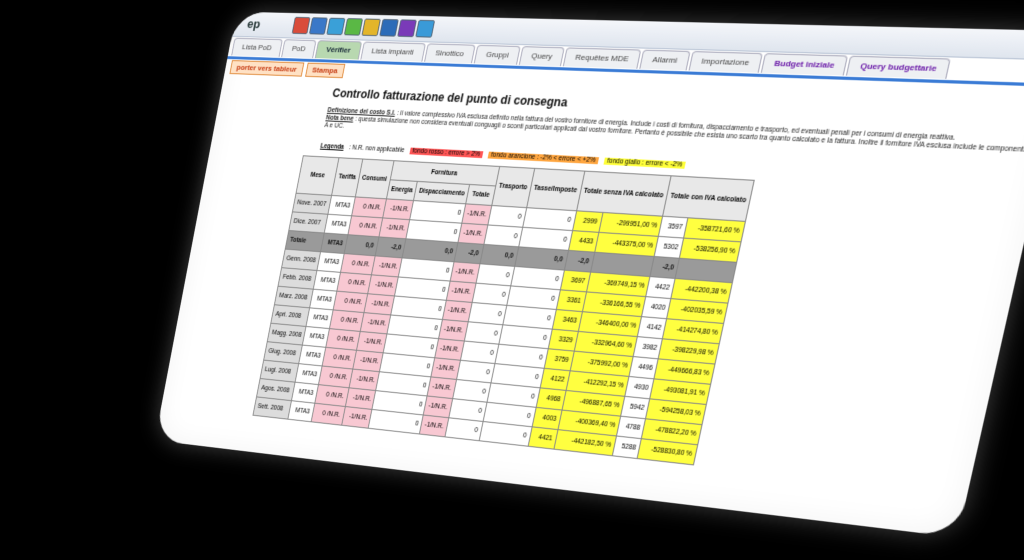  Describe the element at coordinates (725, 62) in the screenshot. I see `tab-9: Importazione` at that location.